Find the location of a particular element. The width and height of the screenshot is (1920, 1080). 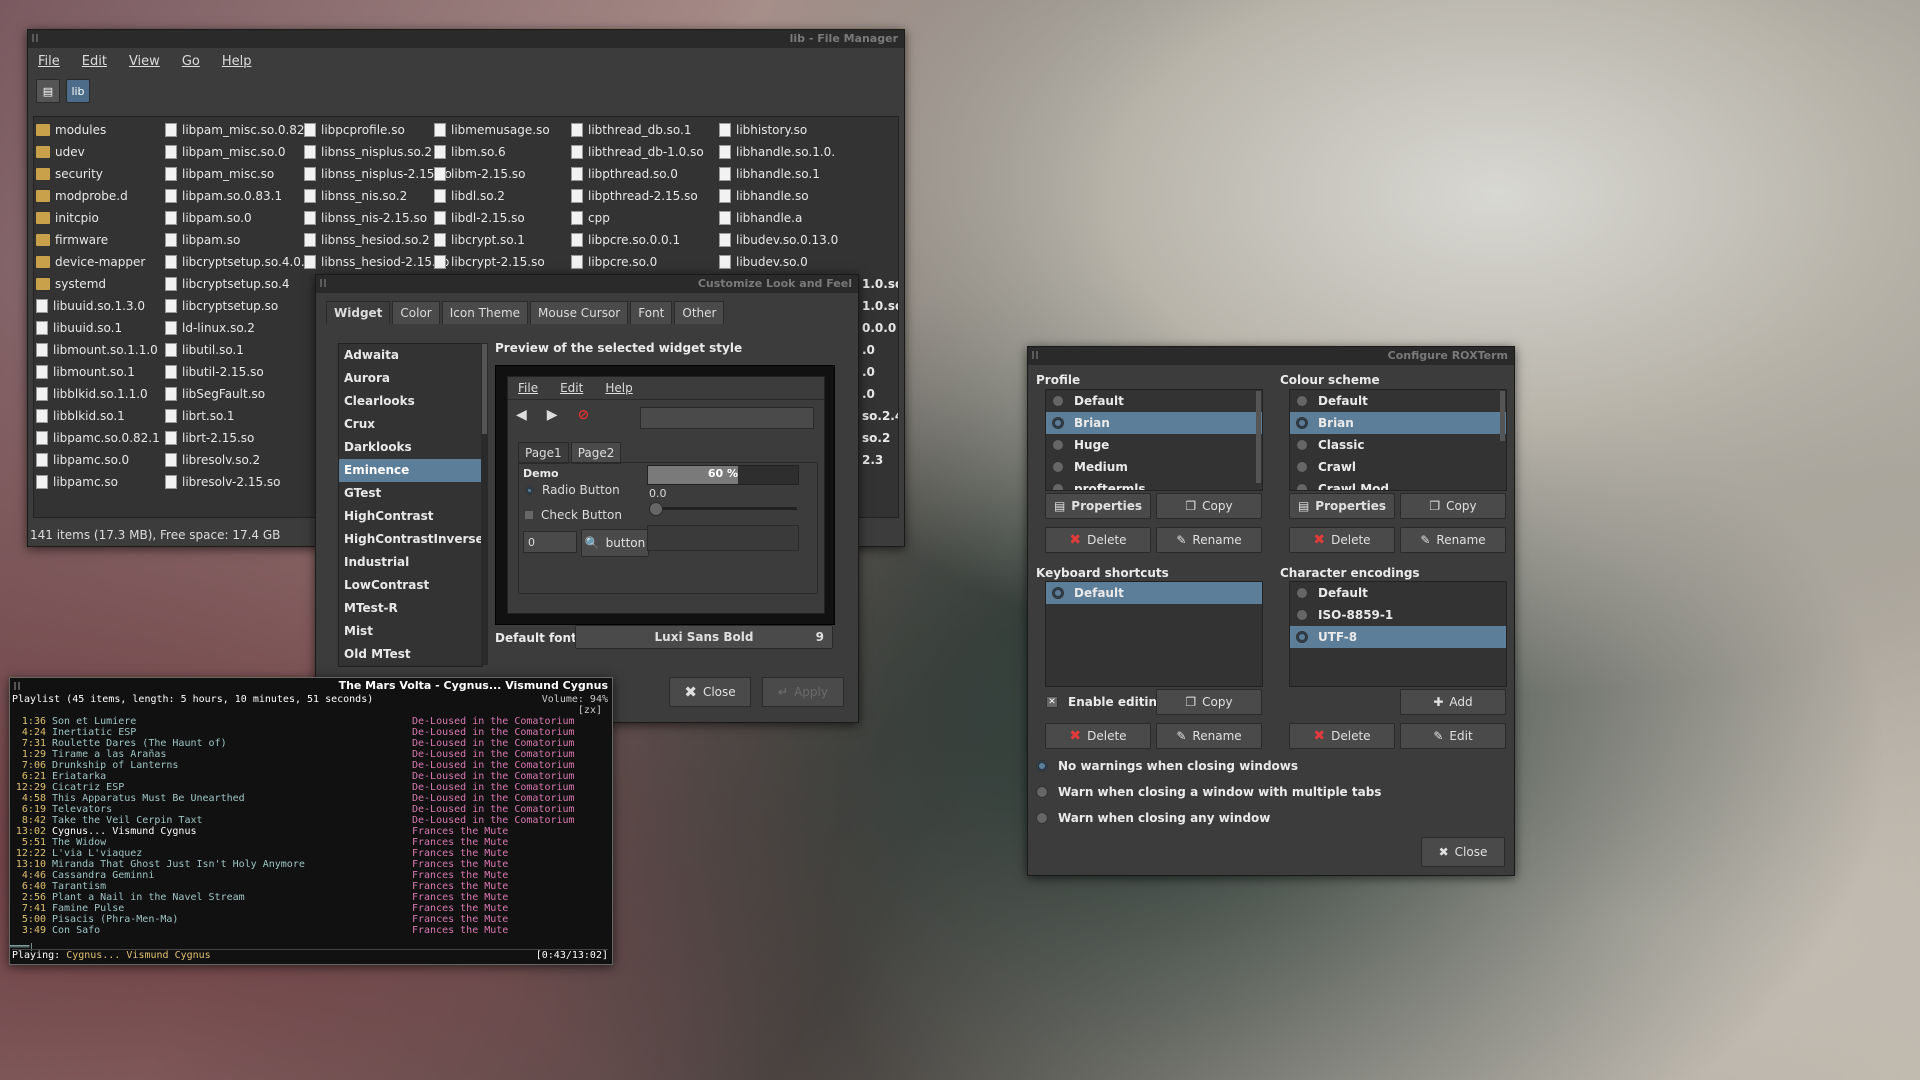

file-item: libcrypt-2.15.so is located at coordinates (492, 262).